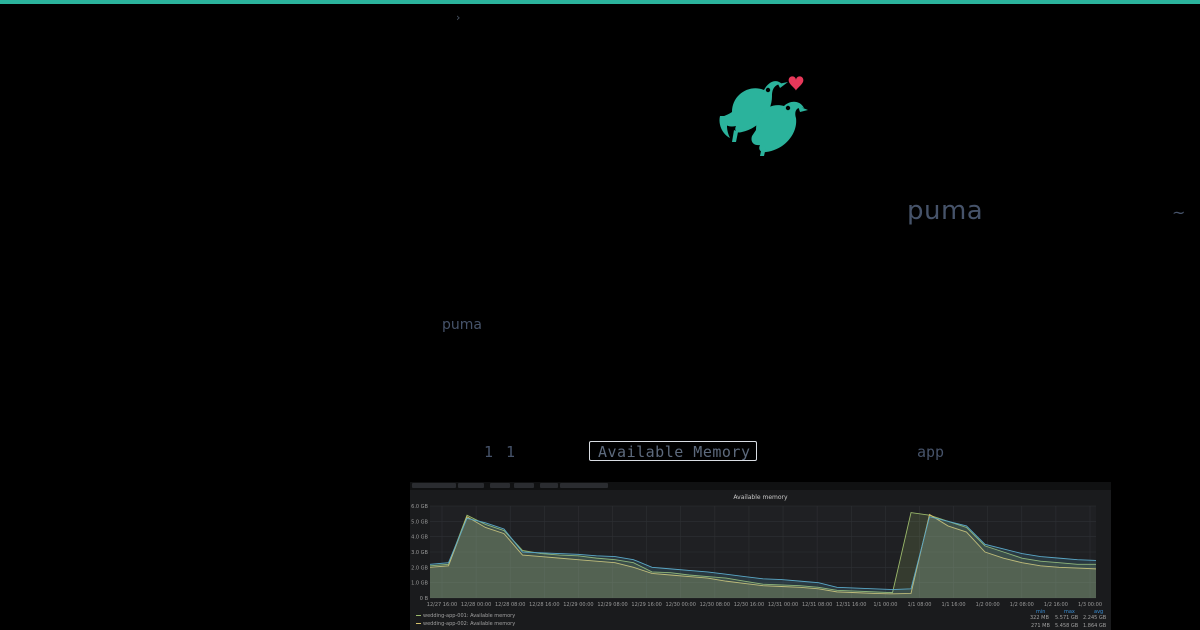  Describe the element at coordinates (1067, 626) in the screenshot. I see `legend-stat: 5.458 GB` at that location.